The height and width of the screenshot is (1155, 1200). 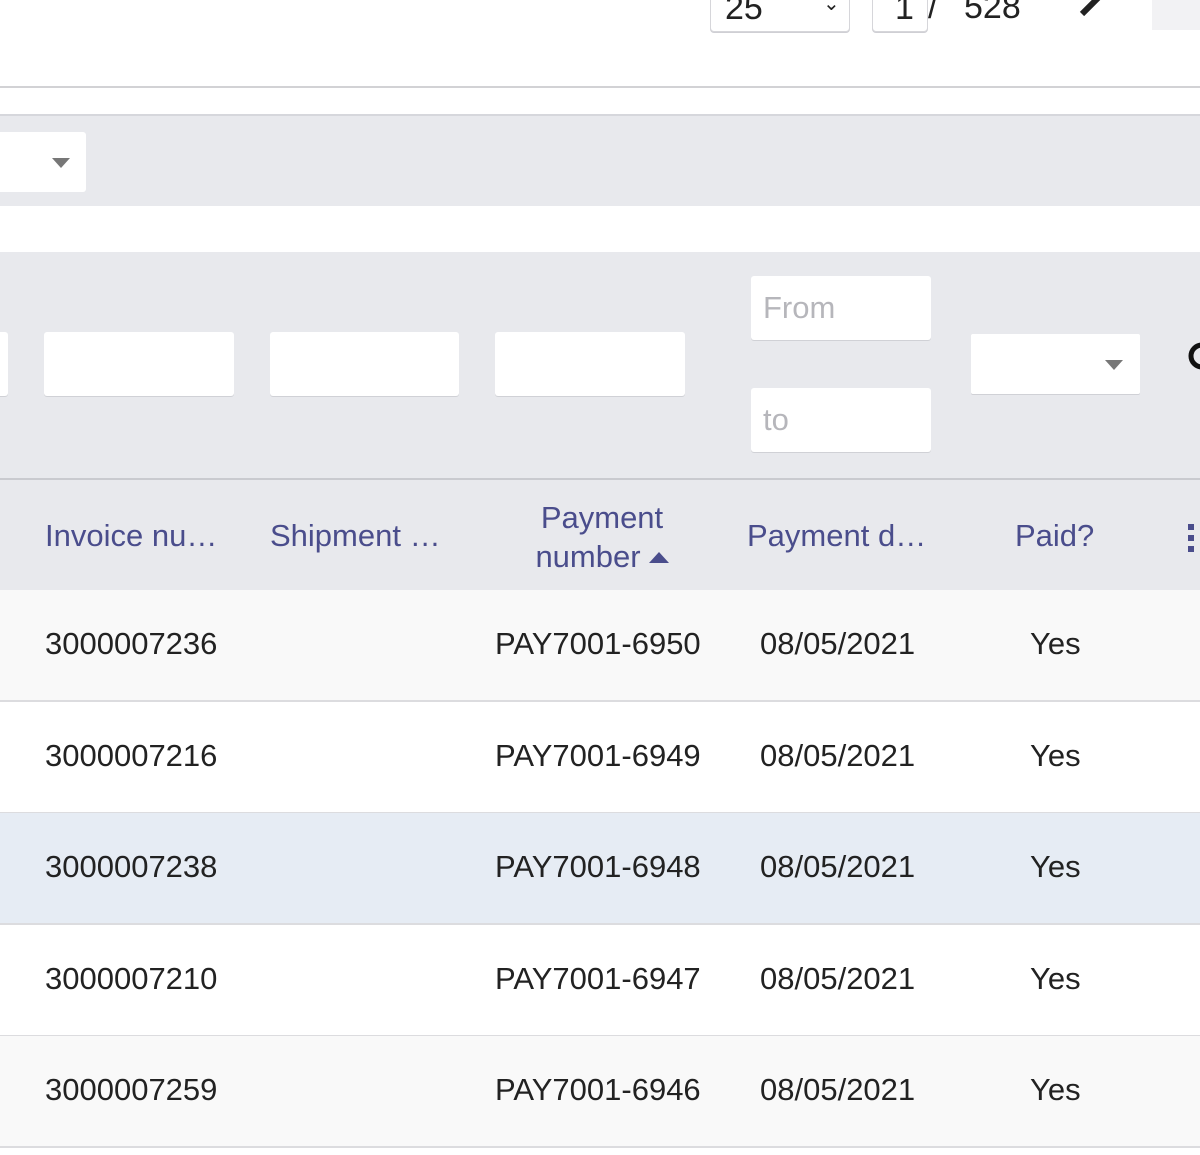 What do you see at coordinates (131, 978) in the screenshot?
I see `invoice-number-cell: 3000007210` at bounding box center [131, 978].